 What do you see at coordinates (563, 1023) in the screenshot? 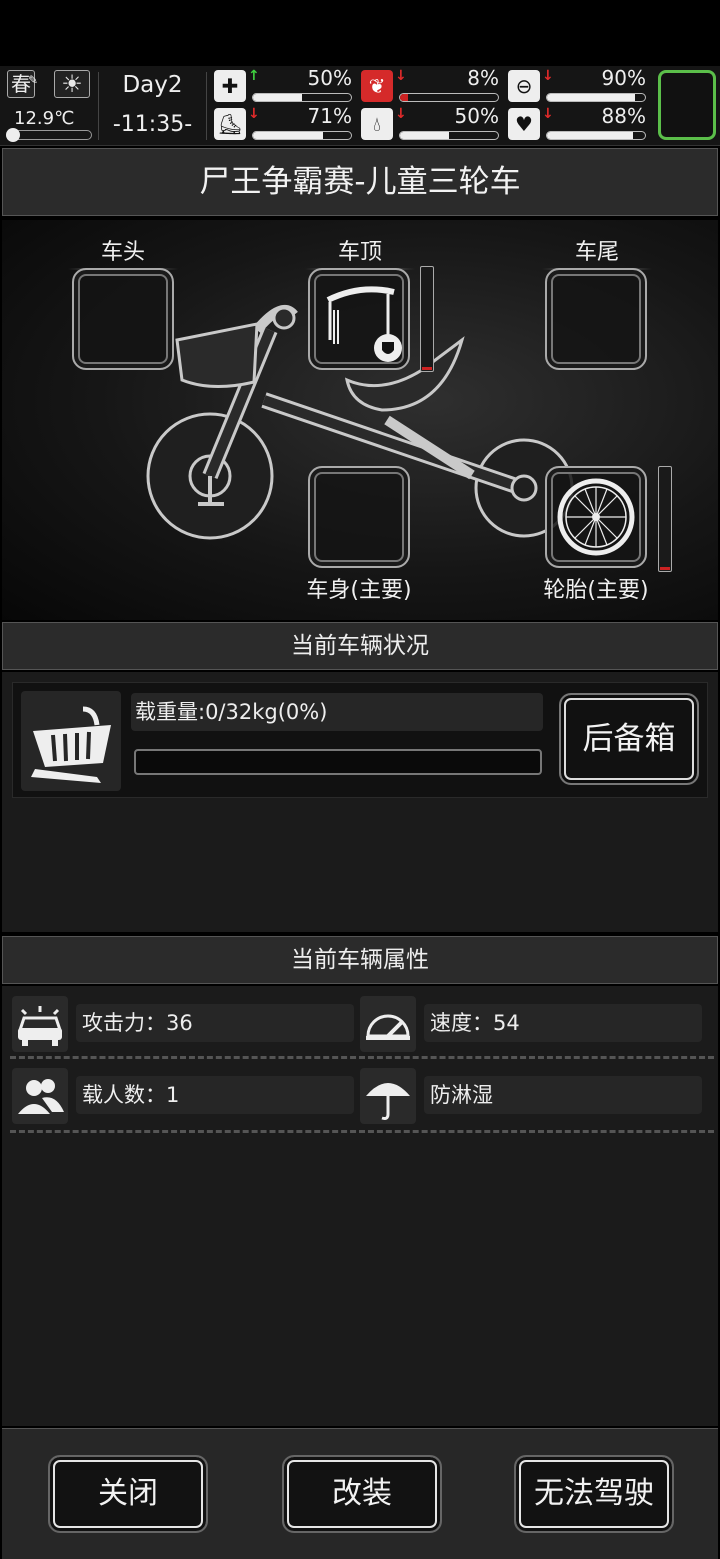
I see `speed-value: 速度：54` at bounding box center [563, 1023].